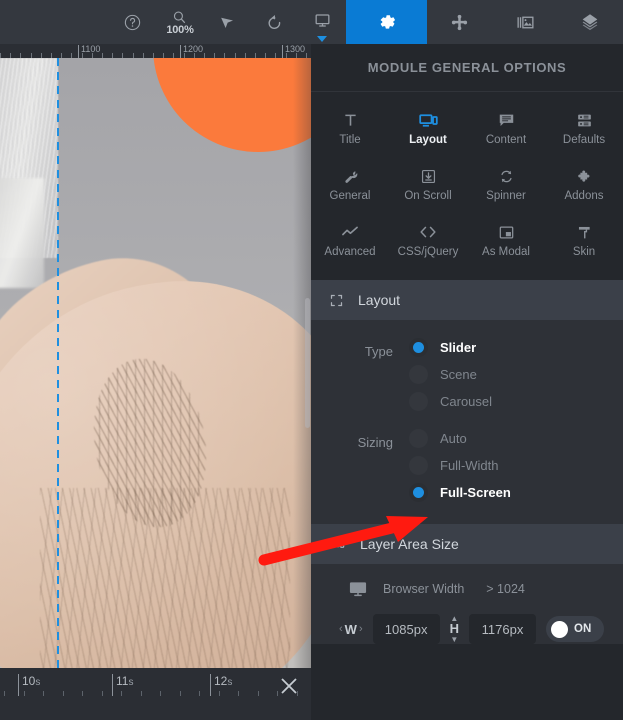 This screenshot has width=623, height=720. I want to click on tab-addons: Addons, so click(584, 184).